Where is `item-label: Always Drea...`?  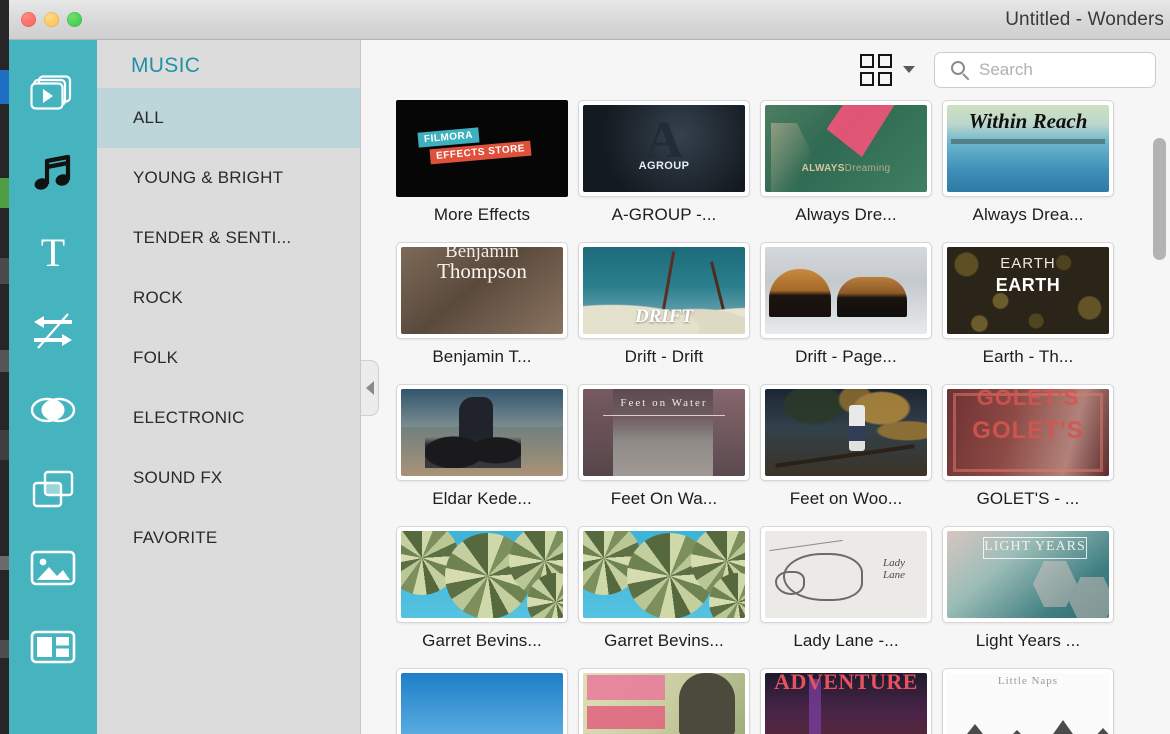 item-label: Always Drea... is located at coordinates (1028, 214).